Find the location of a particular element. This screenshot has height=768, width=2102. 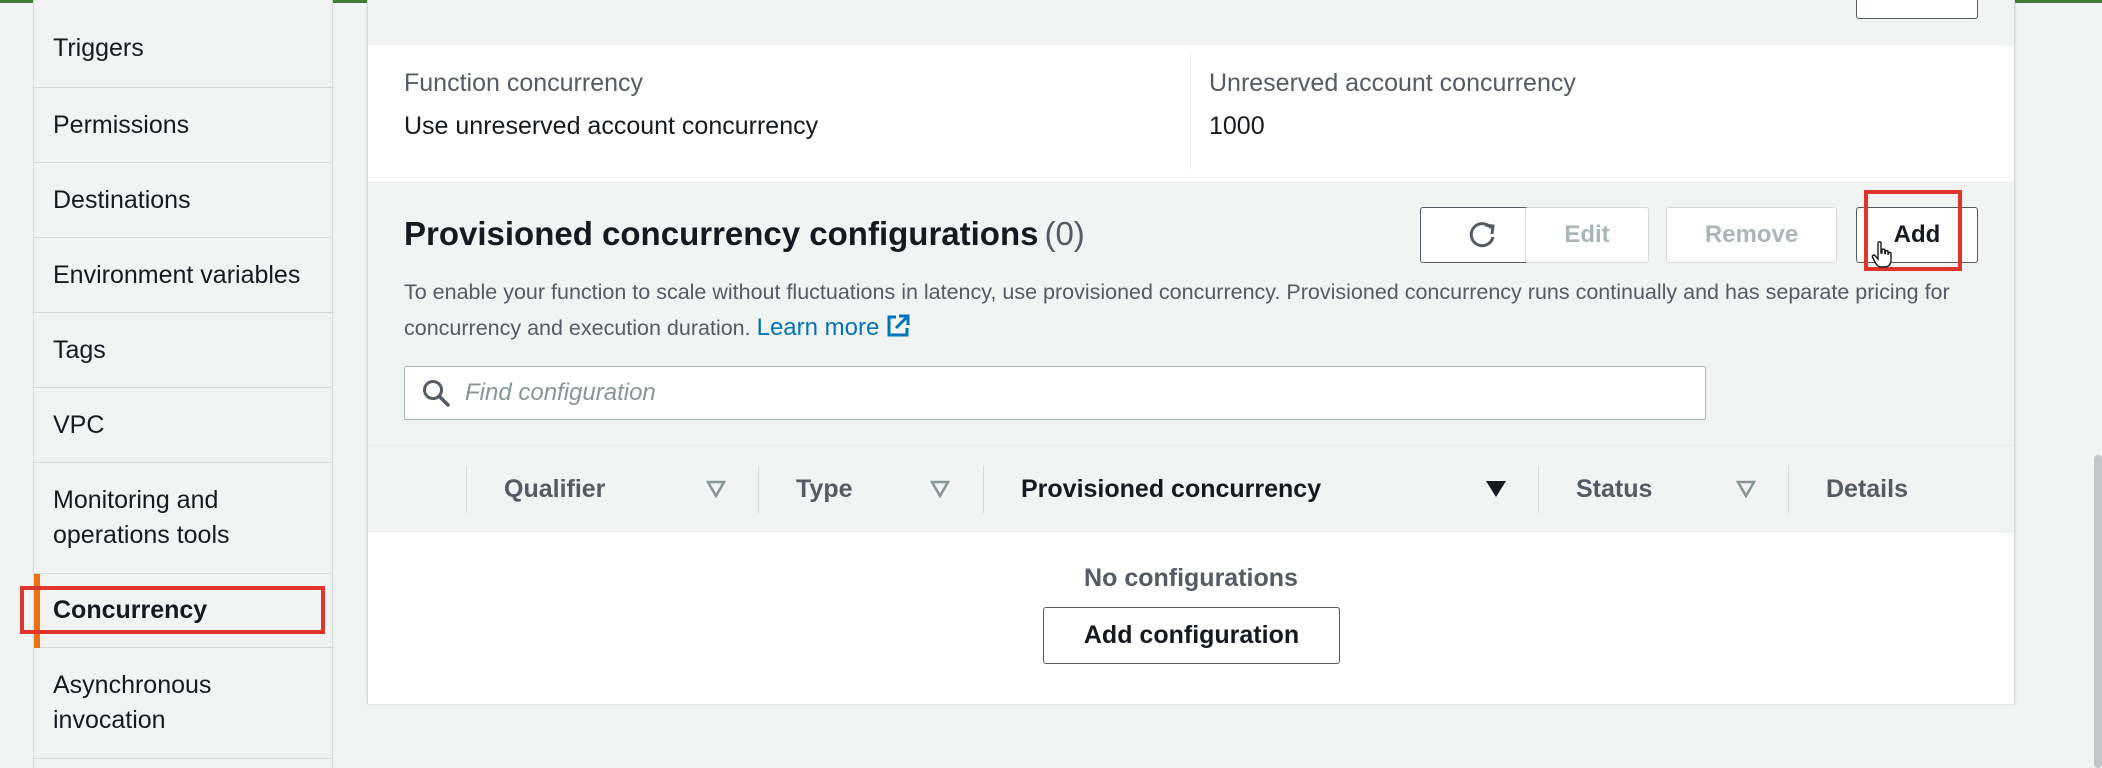

column-status: Status is located at coordinates (1614, 489).